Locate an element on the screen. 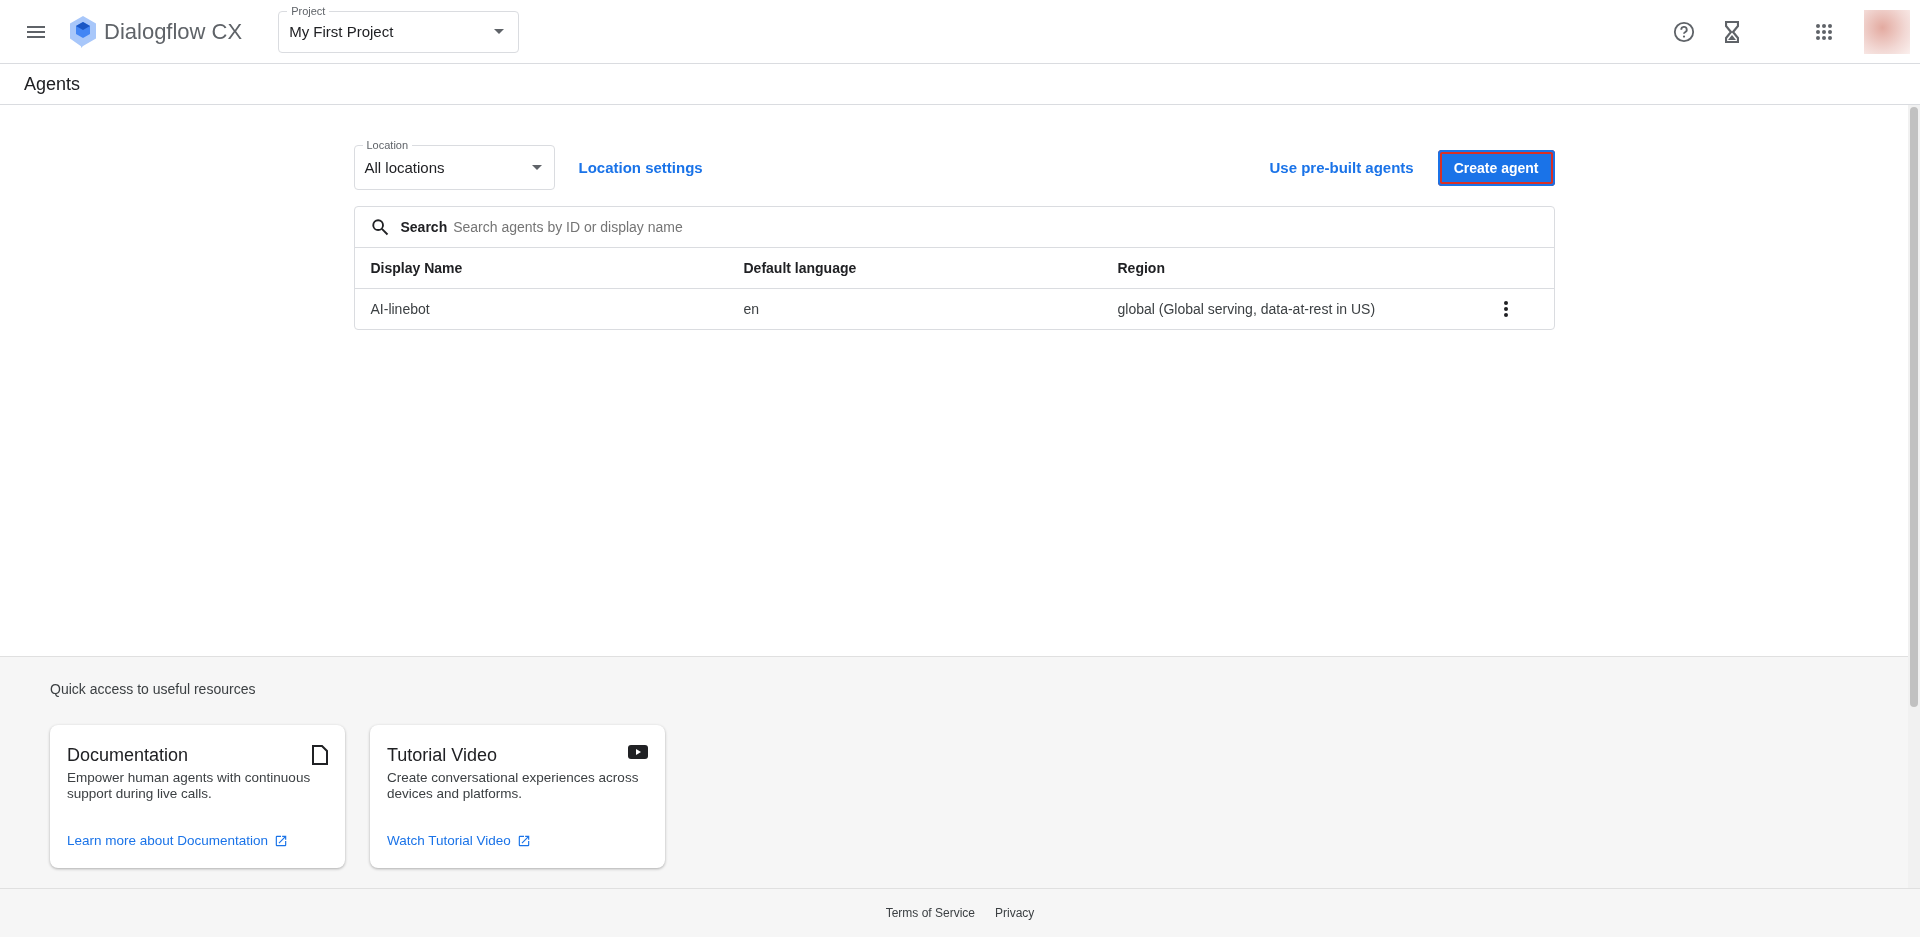 The height and width of the screenshot is (937, 1920). resources-title: Quick access to useful resources is located at coordinates (153, 689).